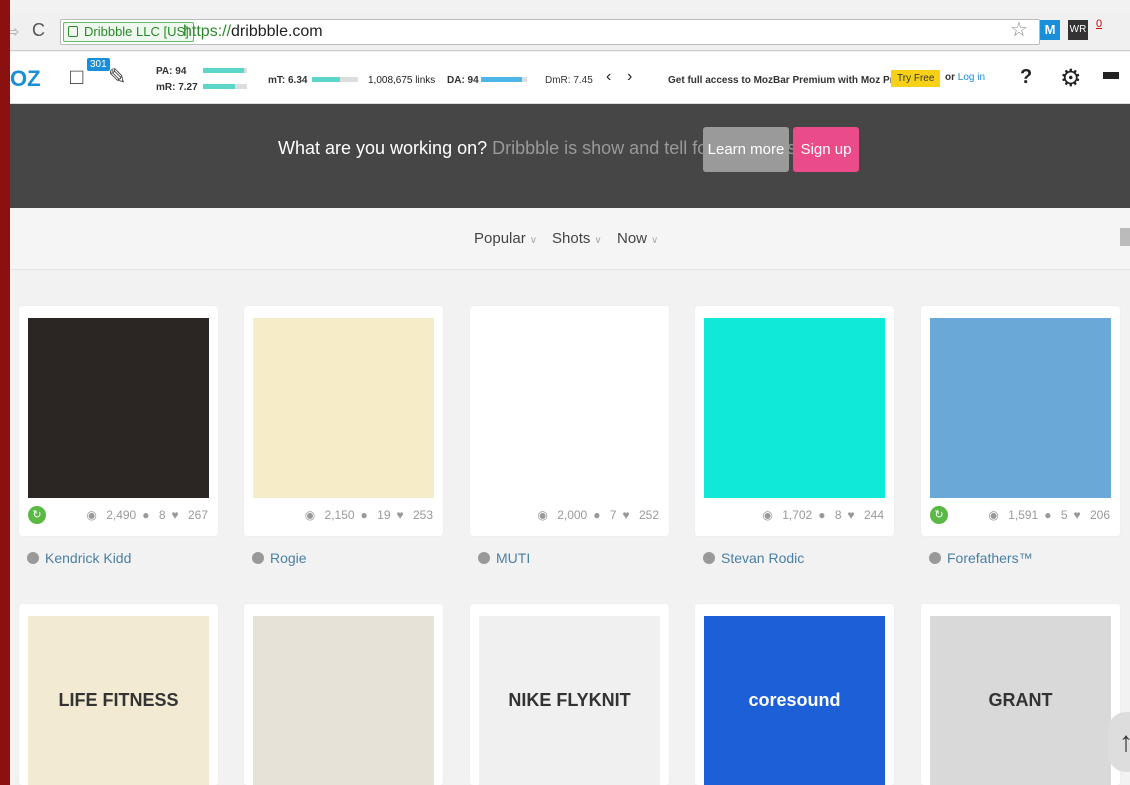 The image size is (1130, 785). I want to click on shot-card: coresound, so click(794, 694).